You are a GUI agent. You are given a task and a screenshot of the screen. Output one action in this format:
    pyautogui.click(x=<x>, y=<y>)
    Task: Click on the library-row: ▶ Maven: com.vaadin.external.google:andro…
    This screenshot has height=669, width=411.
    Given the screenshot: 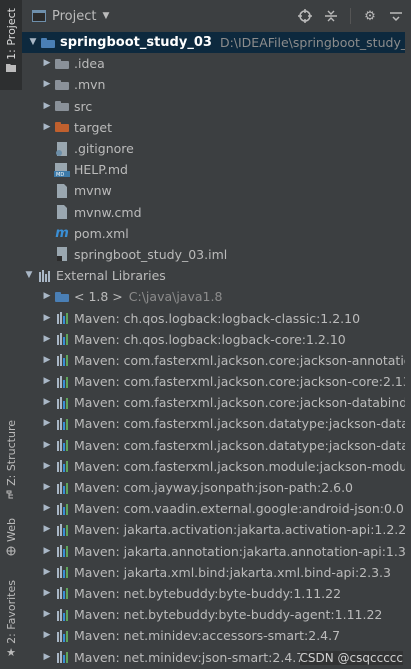 What is the action you would take?
    pyautogui.click(x=216, y=508)
    